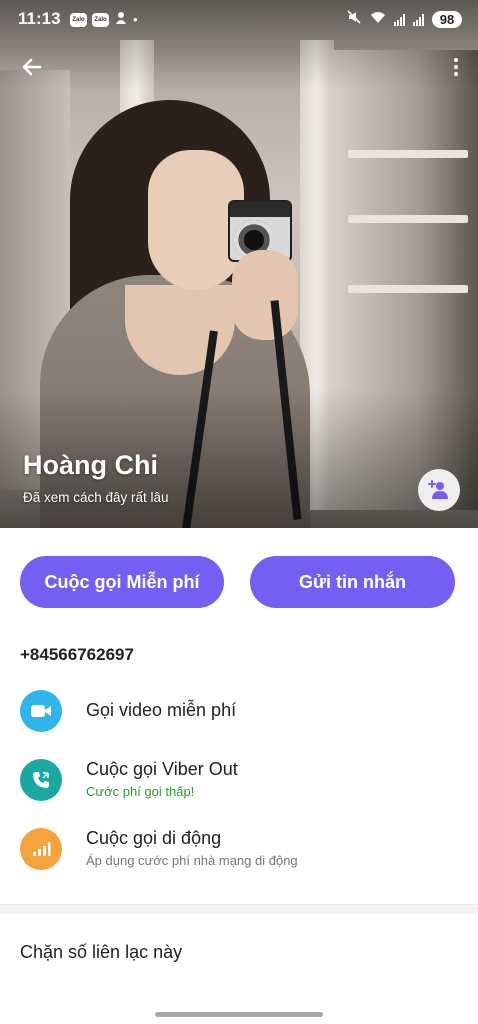  I want to click on back-button, so click(33, 67).